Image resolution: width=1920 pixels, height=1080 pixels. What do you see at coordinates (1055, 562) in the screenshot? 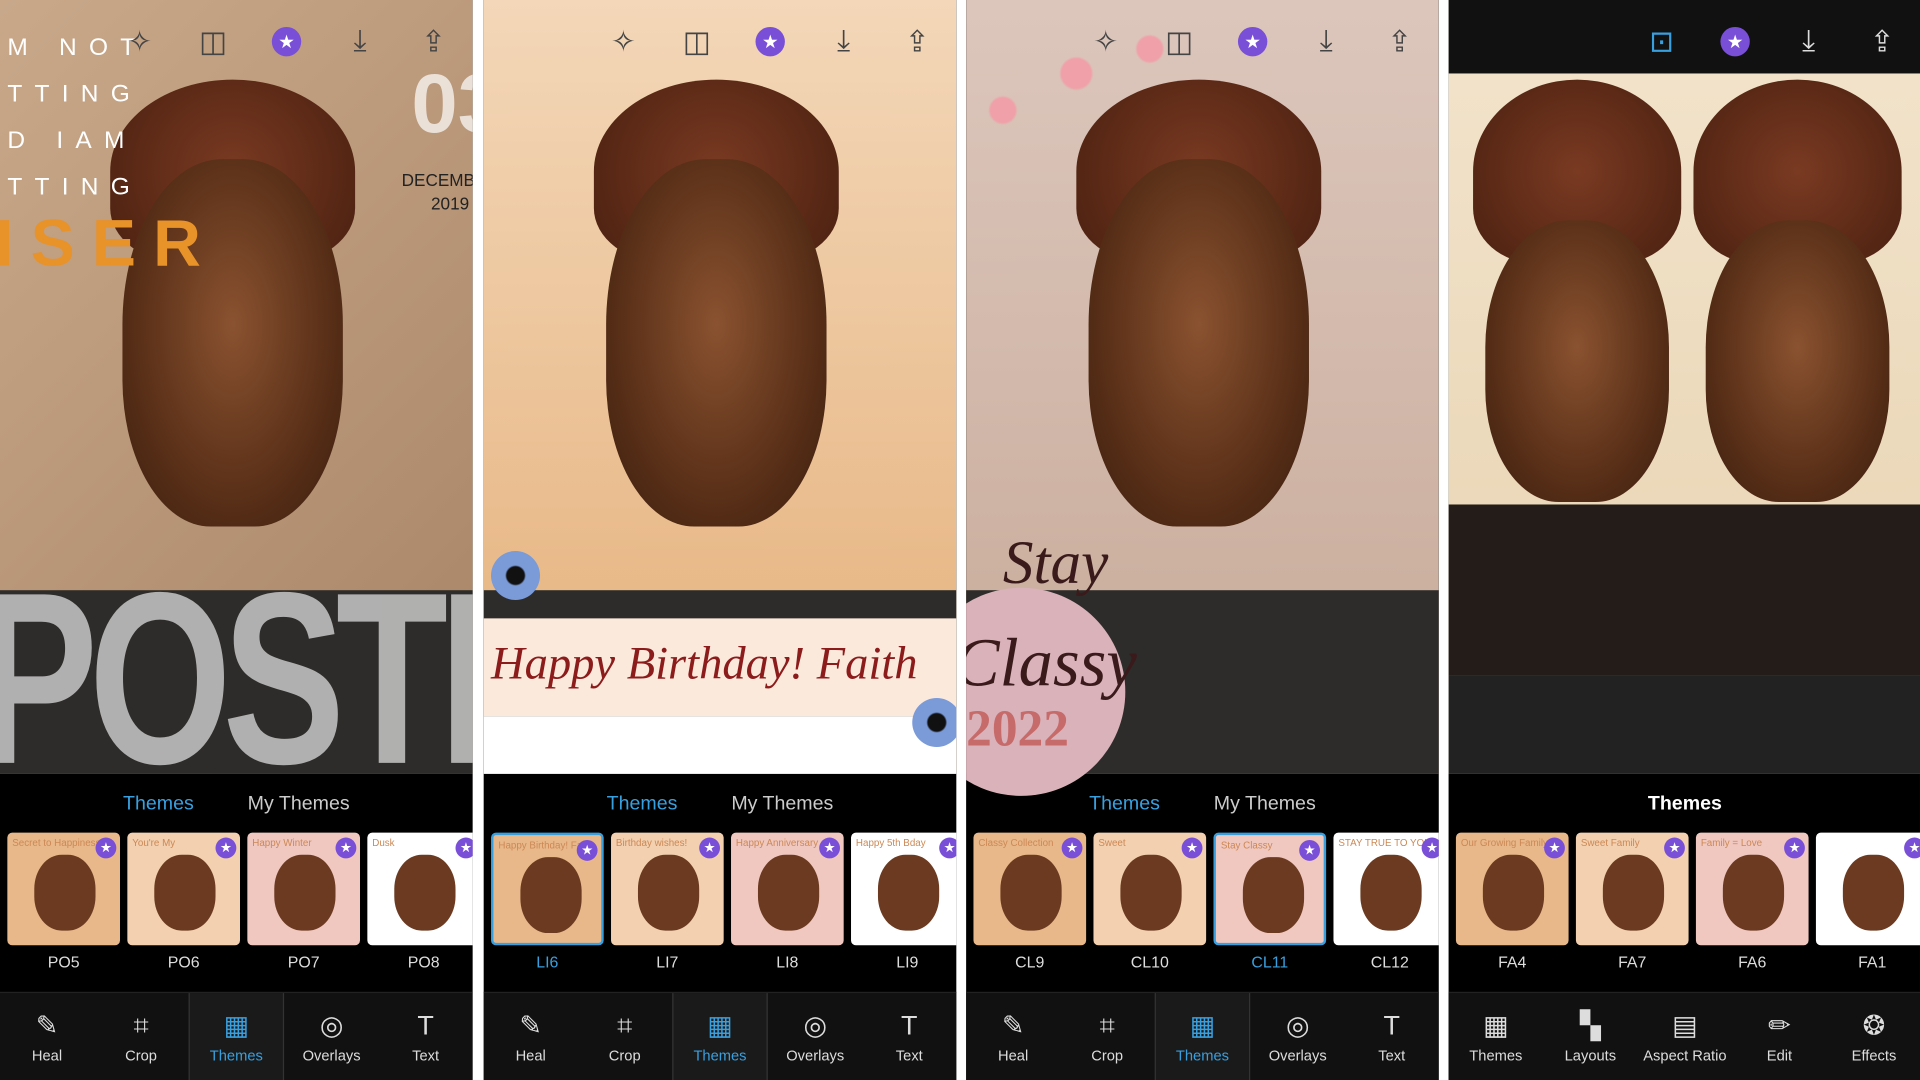
I see `script-text-stay: Stay` at bounding box center [1055, 562].